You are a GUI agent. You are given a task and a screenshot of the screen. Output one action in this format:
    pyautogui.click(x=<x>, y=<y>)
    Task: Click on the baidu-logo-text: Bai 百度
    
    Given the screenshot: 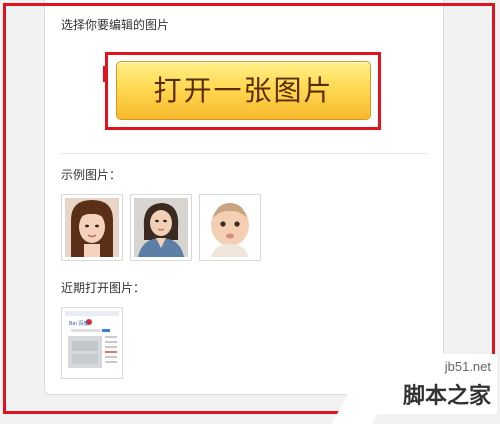 What is the action you would take?
    pyautogui.click(x=78, y=323)
    